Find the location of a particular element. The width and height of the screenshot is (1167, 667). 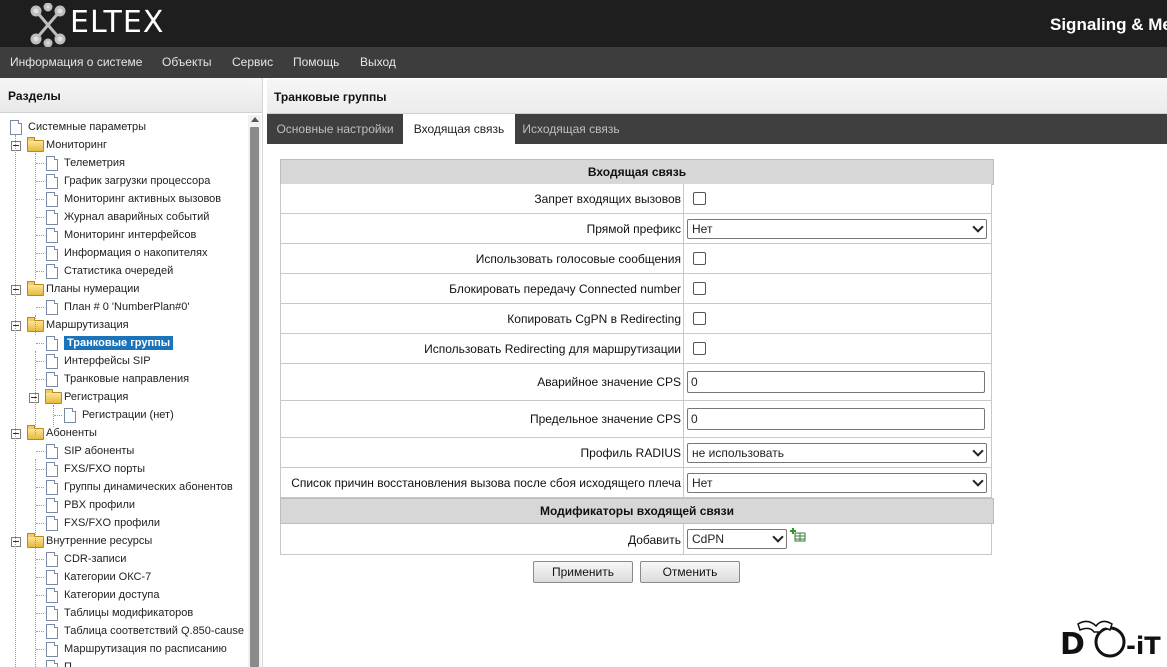

tree-item-12: Транковые группы is located at coordinates (124, 344).